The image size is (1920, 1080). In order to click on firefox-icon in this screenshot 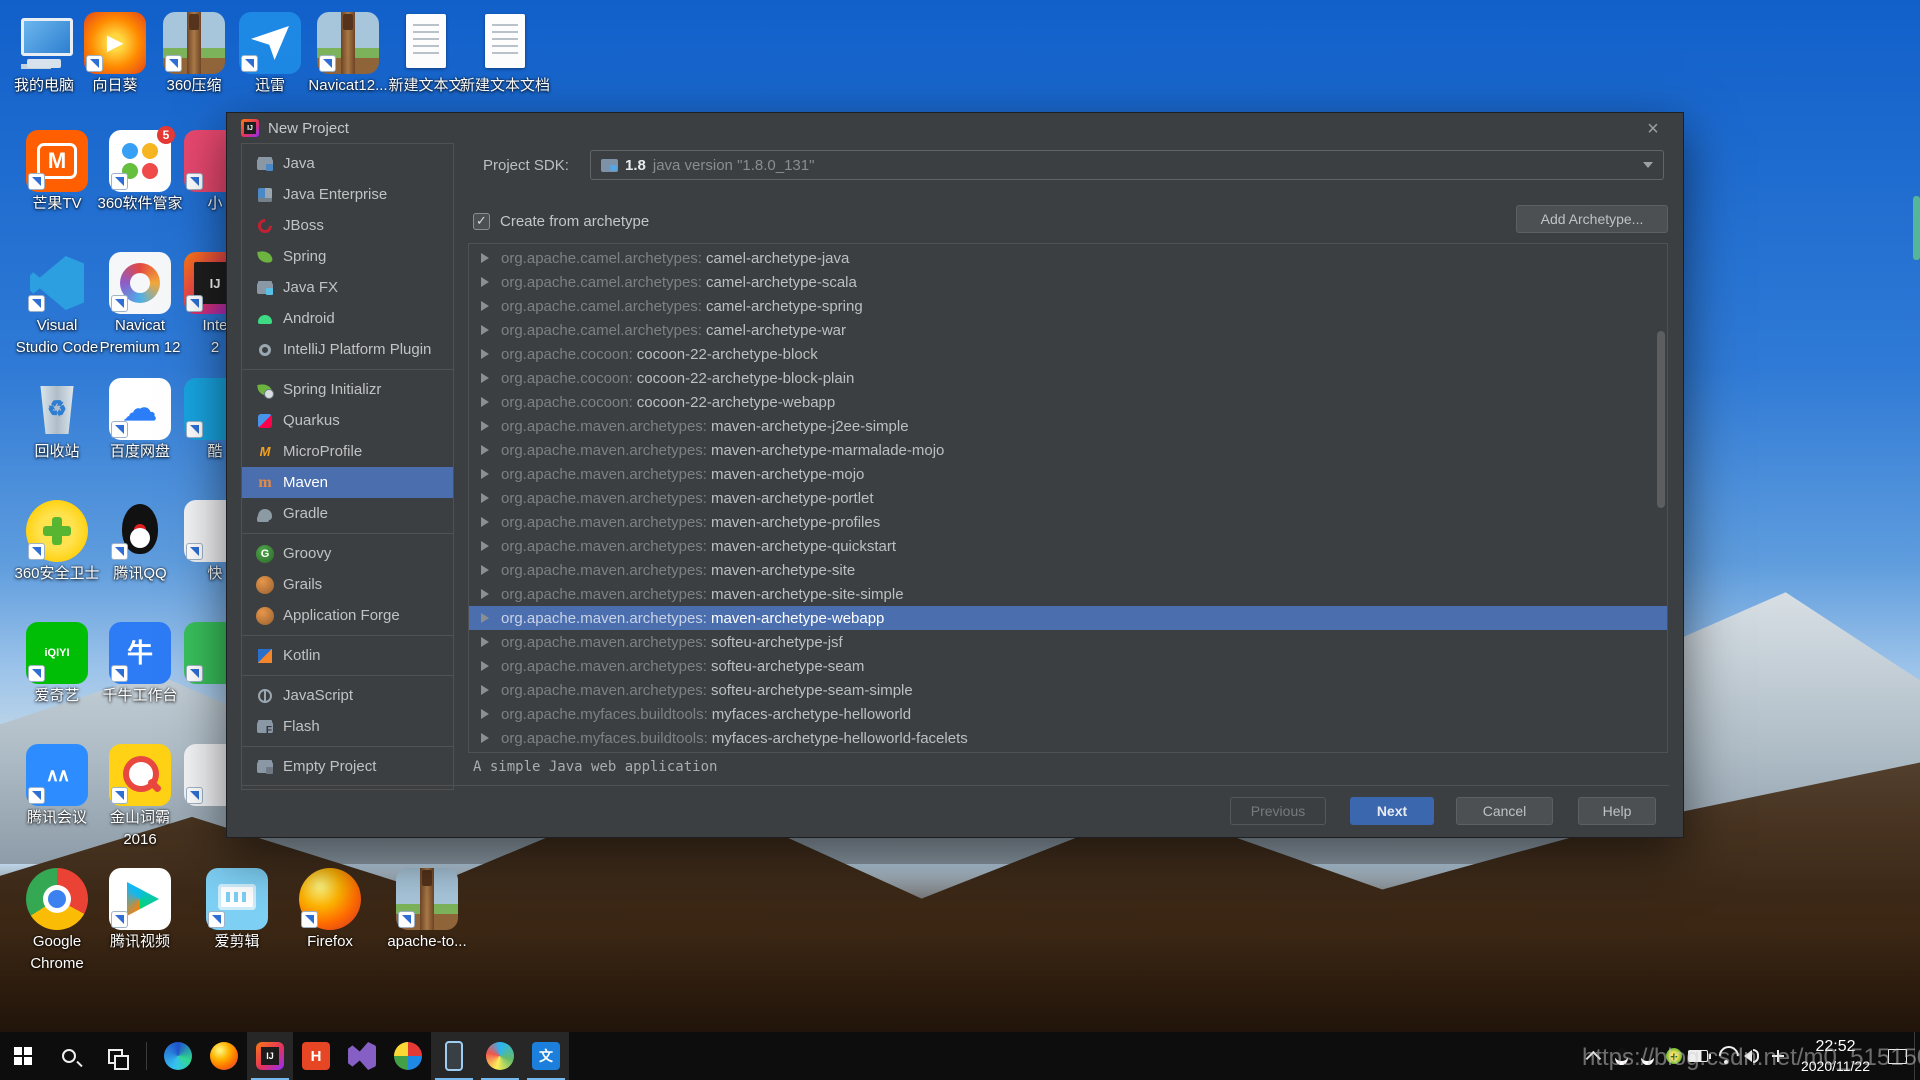, I will do `click(330, 899)`.